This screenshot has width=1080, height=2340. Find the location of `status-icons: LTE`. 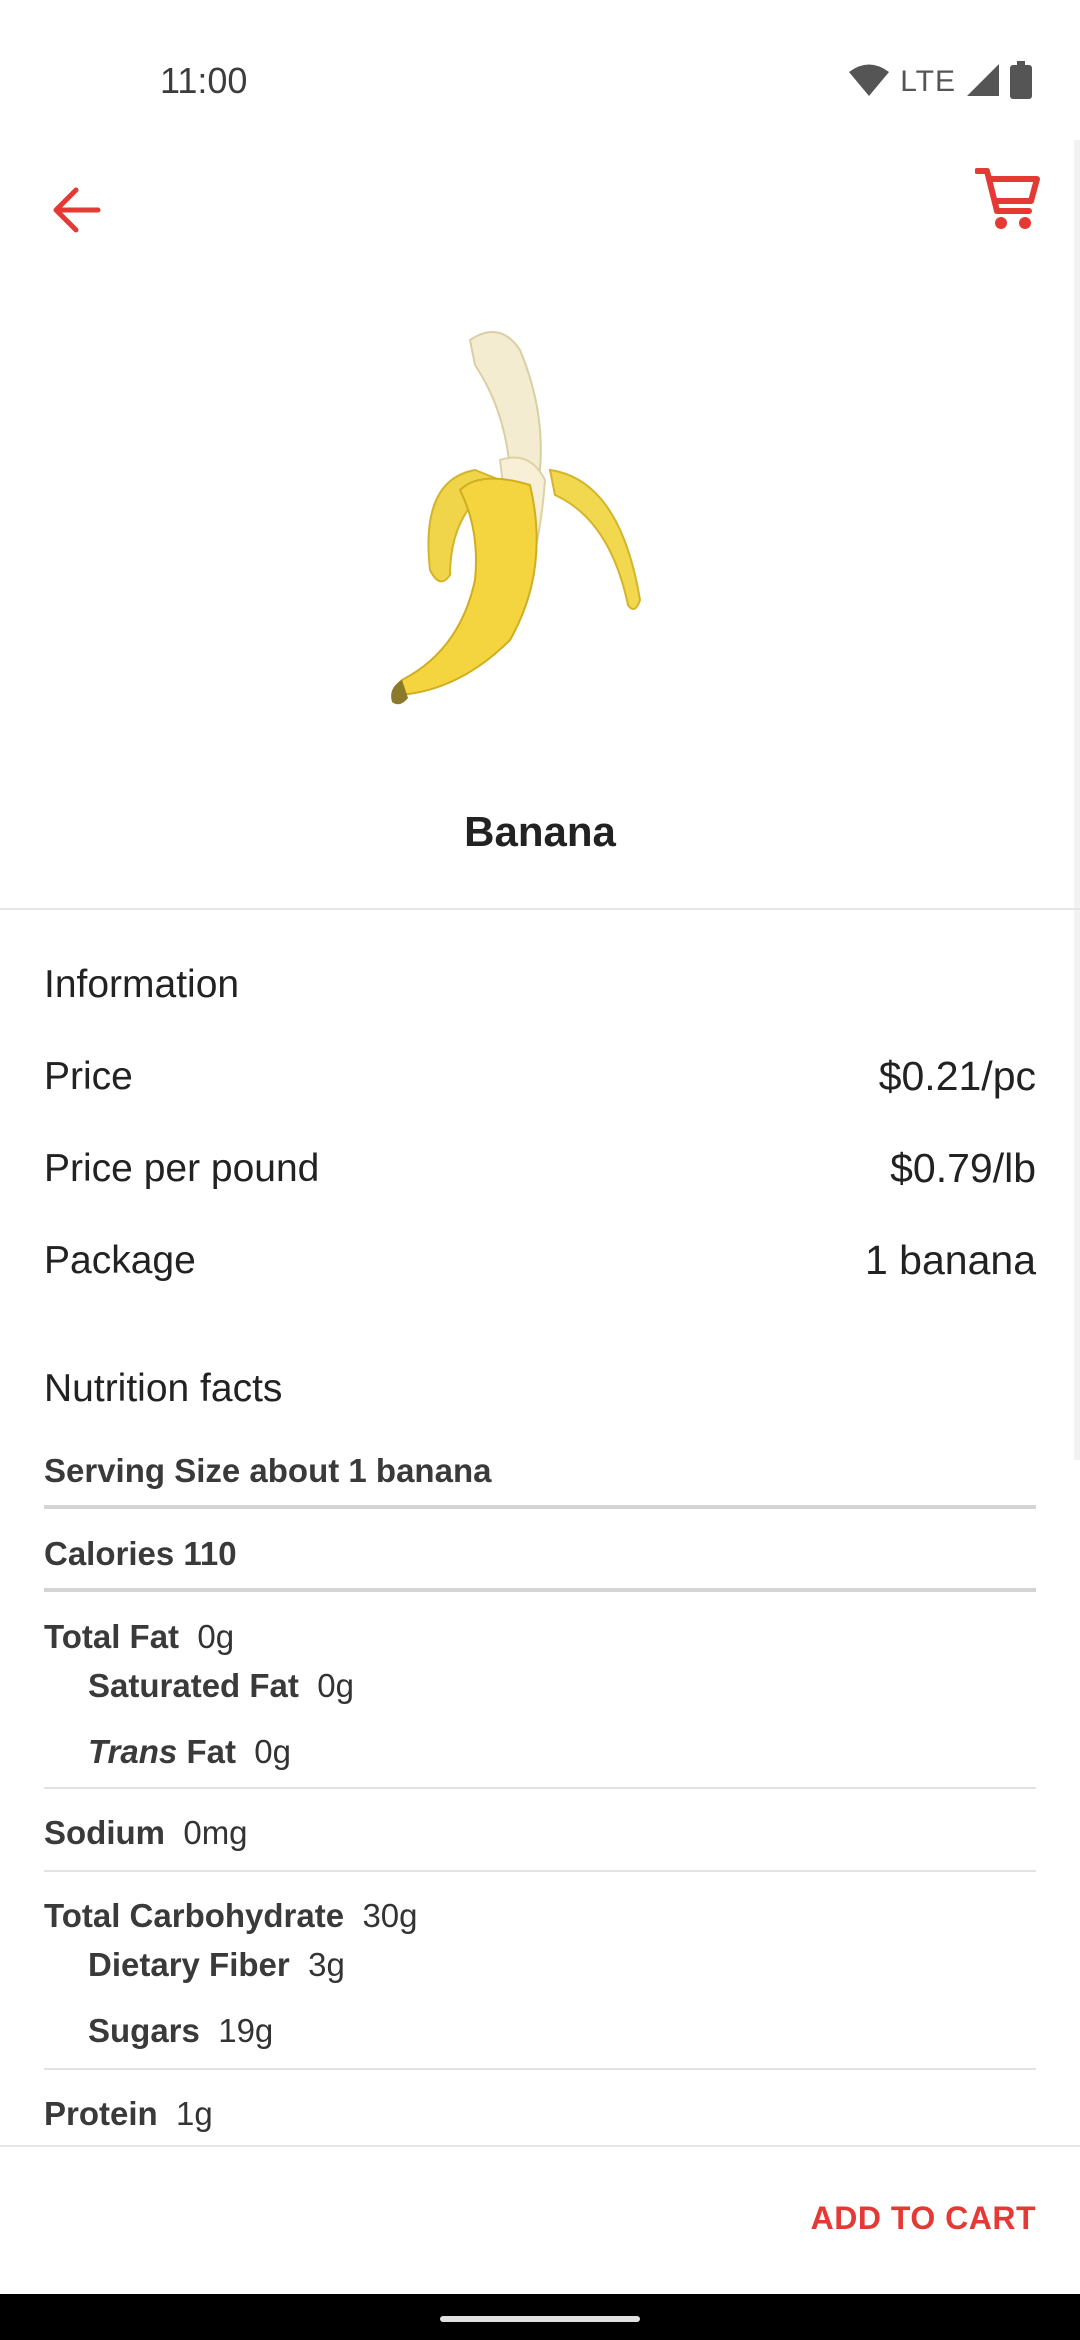

status-icons: LTE is located at coordinates (940, 82).